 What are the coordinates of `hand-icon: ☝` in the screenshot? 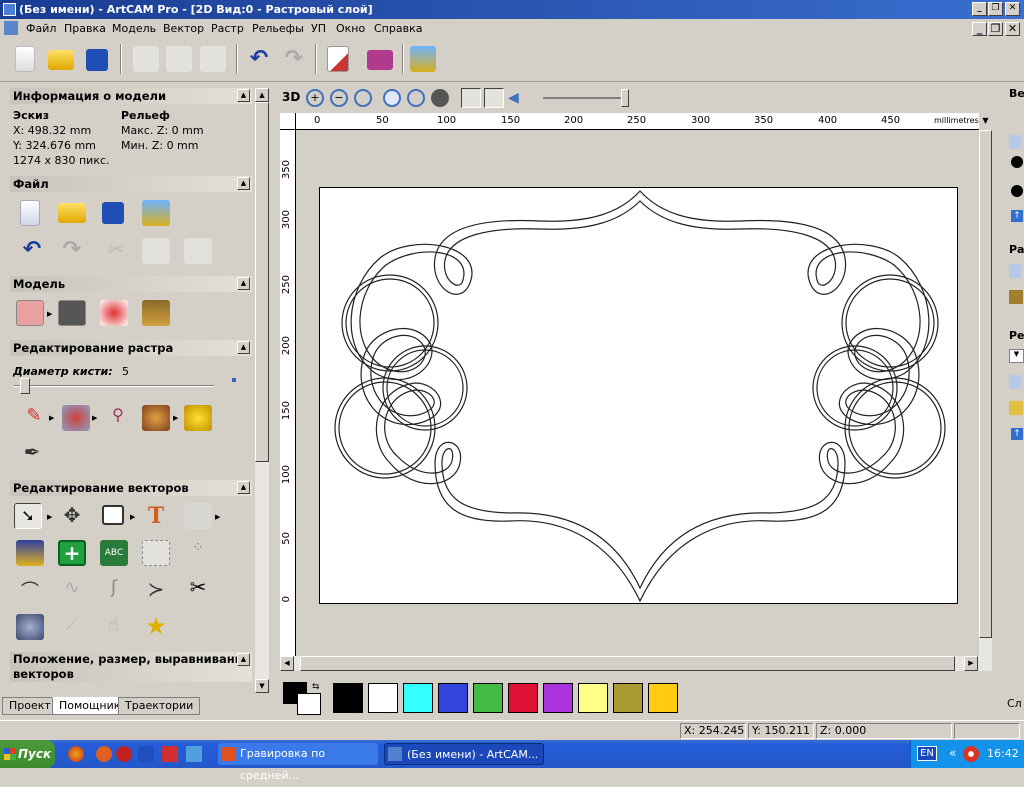 It's located at (114, 627).